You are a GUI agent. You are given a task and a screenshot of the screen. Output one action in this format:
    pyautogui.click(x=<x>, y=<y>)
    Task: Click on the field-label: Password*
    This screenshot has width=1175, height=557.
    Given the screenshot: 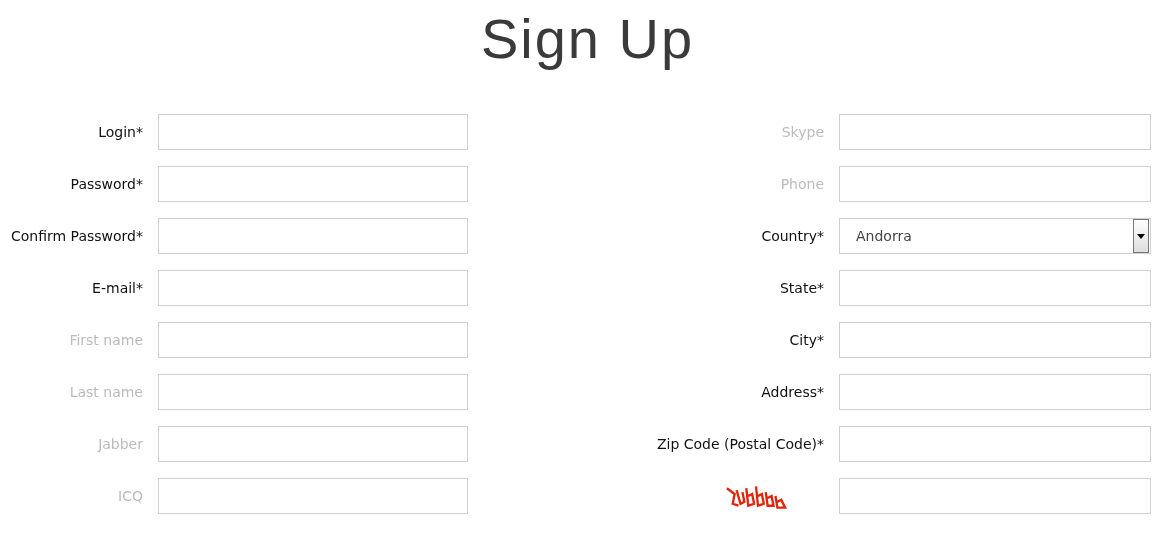 What is the action you would take?
    pyautogui.click(x=106, y=184)
    